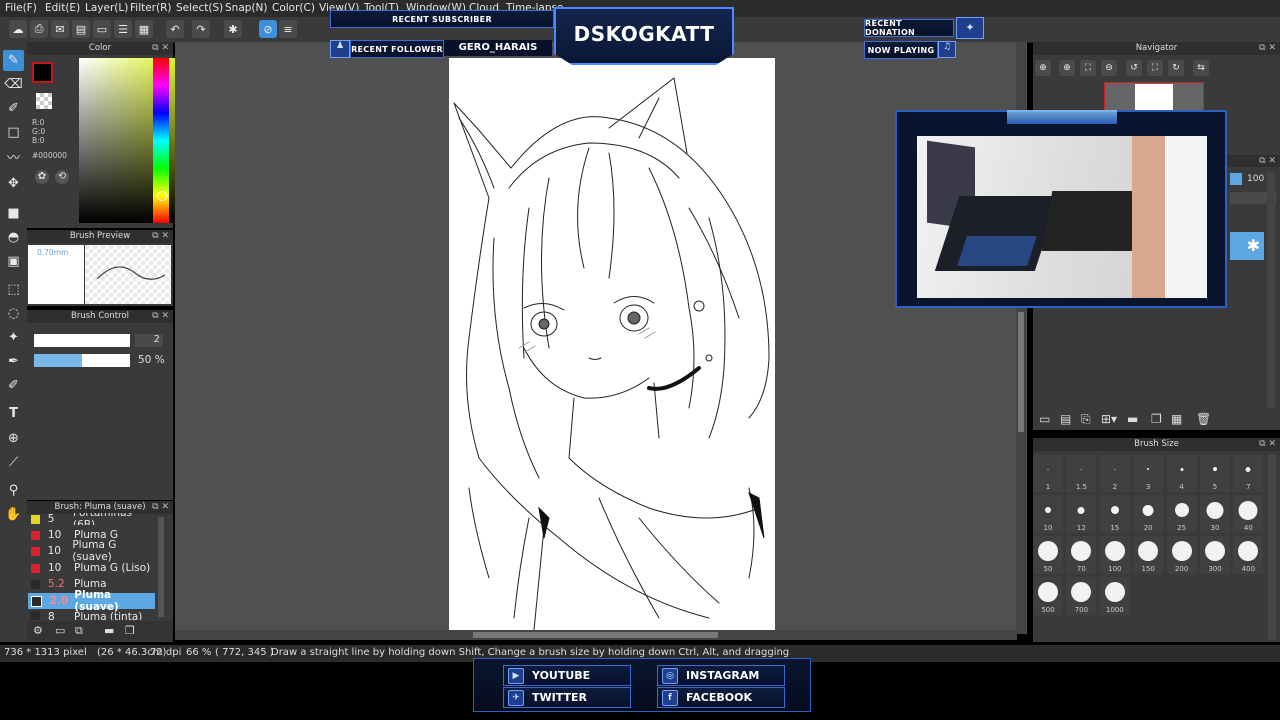 This screenshot has width=1280, height=720. I want to click on cloud-icon: ☁, so click(18, 29).